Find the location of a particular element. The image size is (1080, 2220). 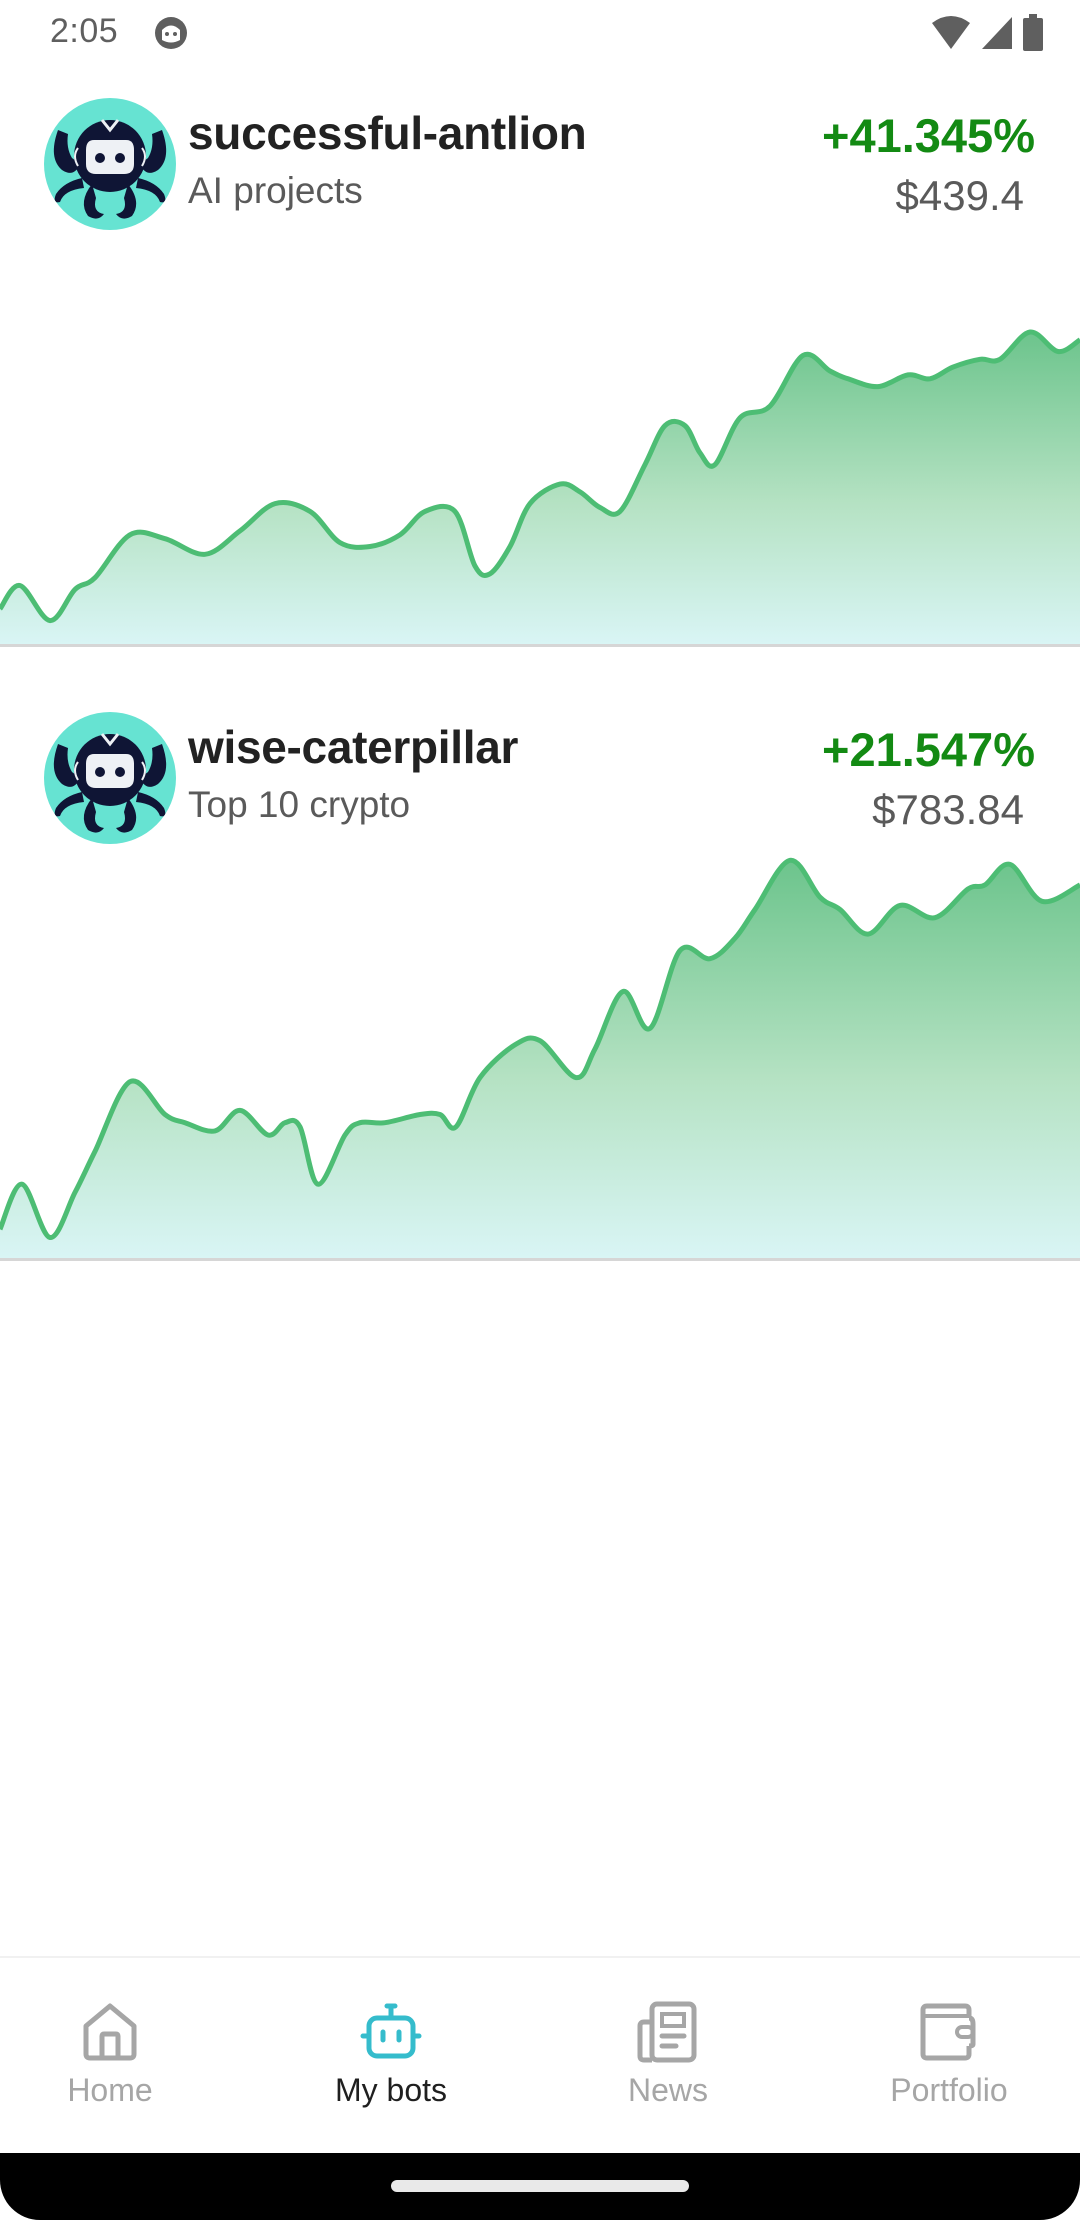

bot-value: $783.84 is located at coordinates (948, 809).